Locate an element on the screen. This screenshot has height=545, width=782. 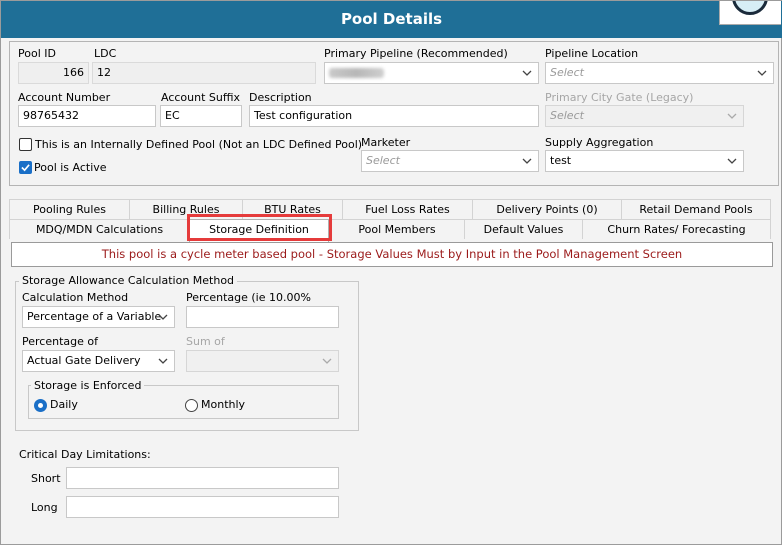
calc-method-select: Percentage of a Variable is located at coordinates (98, 317).